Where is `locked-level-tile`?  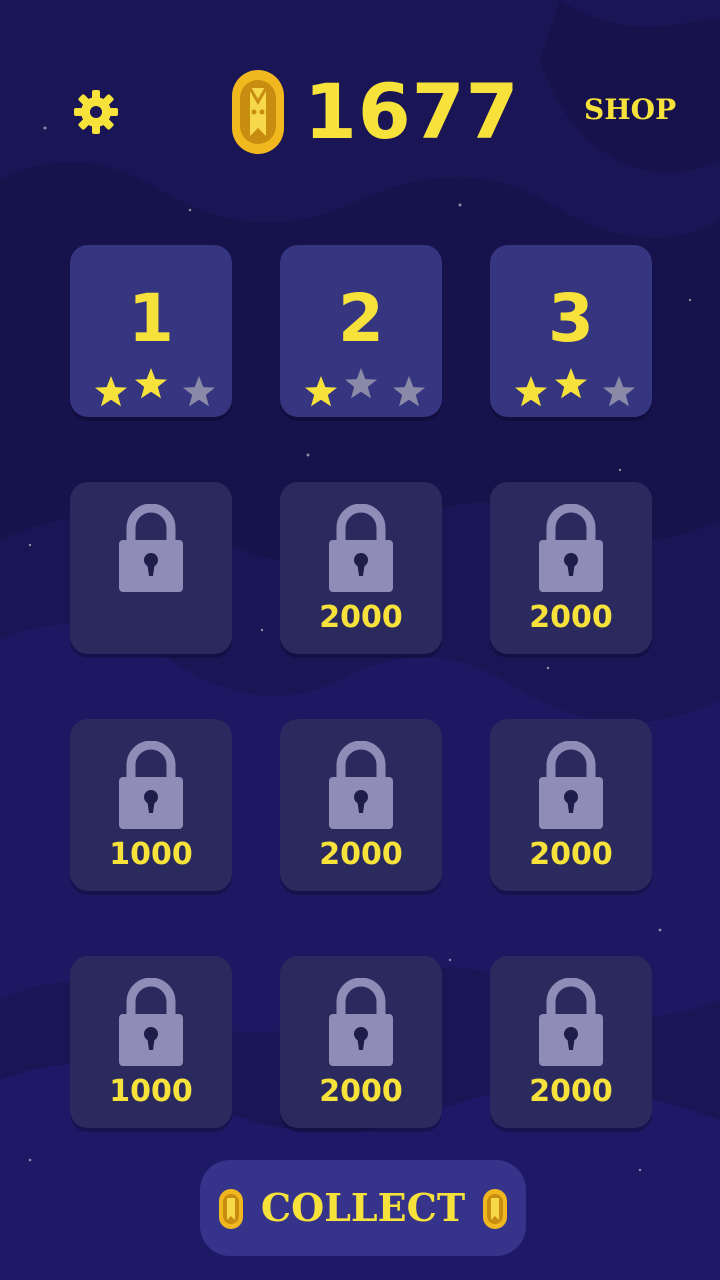
locked-level-tile is located at coordinates (151, 568).